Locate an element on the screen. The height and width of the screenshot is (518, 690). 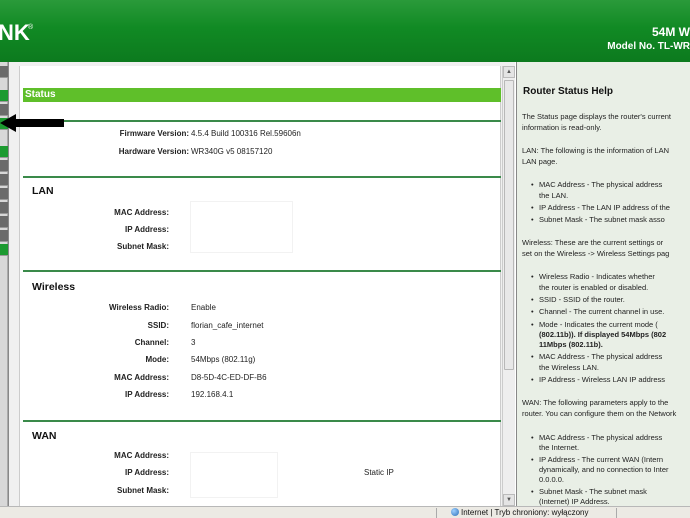
wan-ip-type: Static IP is located at coordinates (379, 472).